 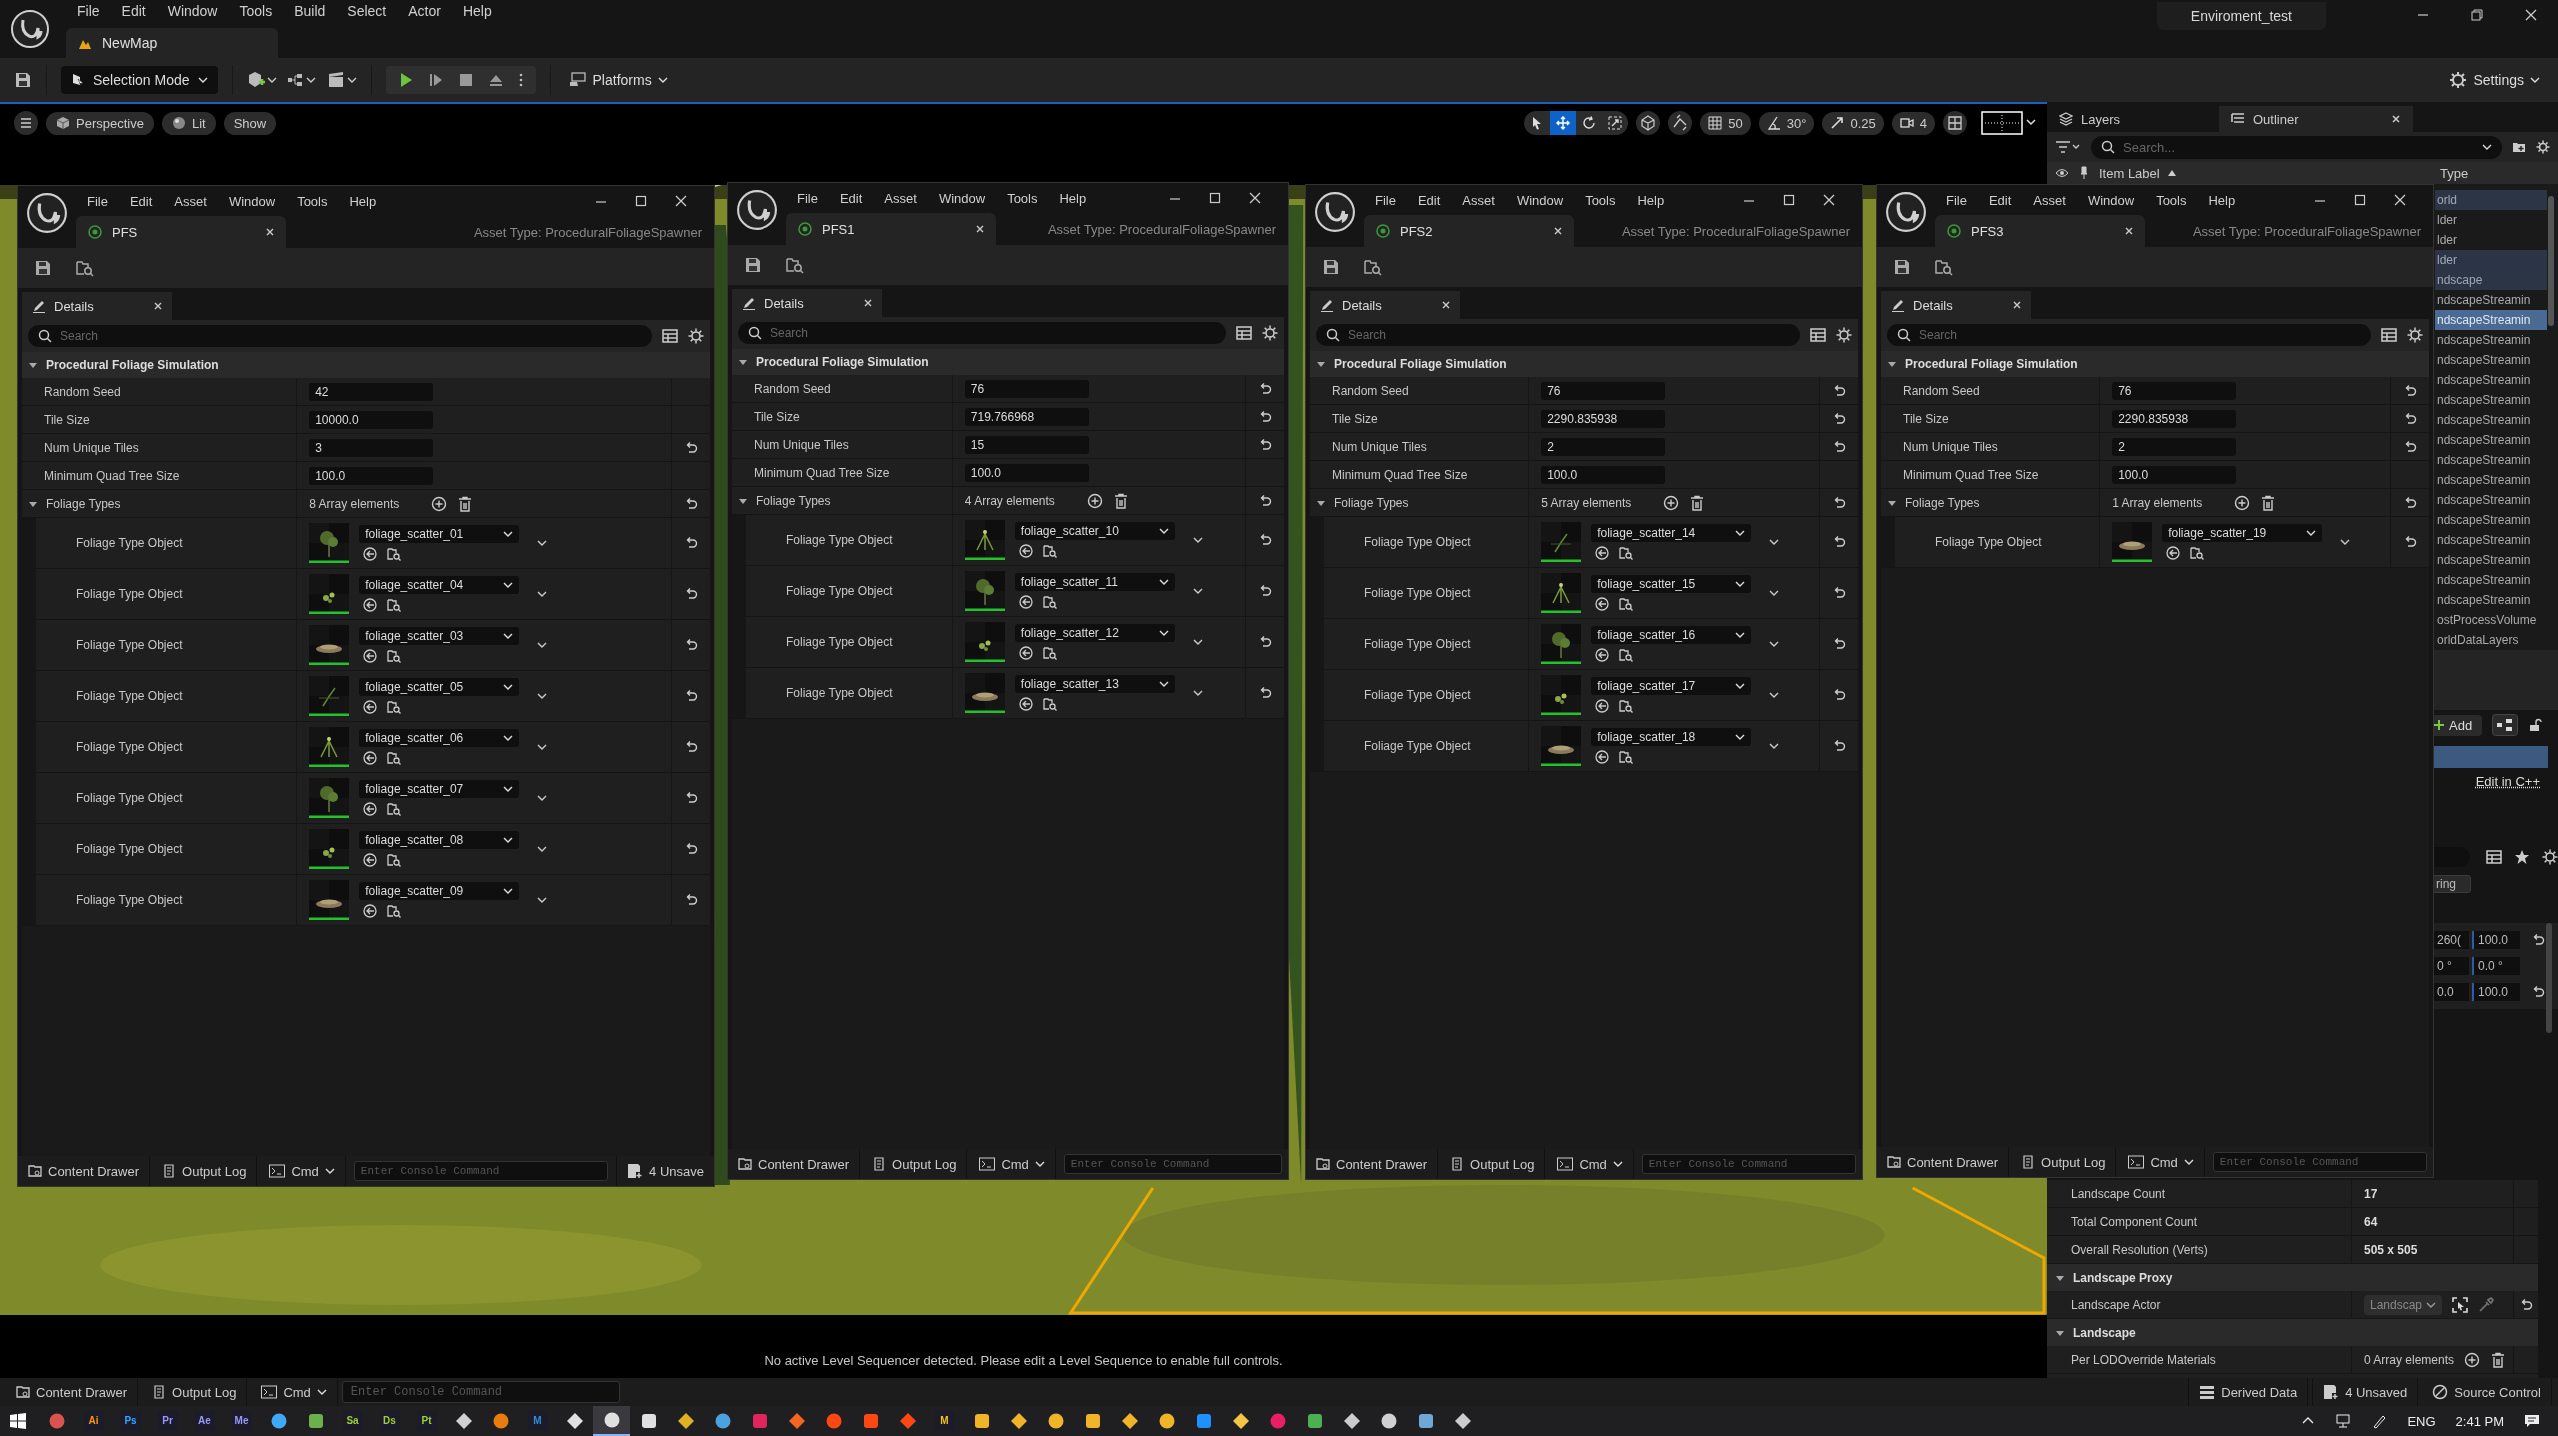 I want to click on table-icon, so click(x=2494, y=857).